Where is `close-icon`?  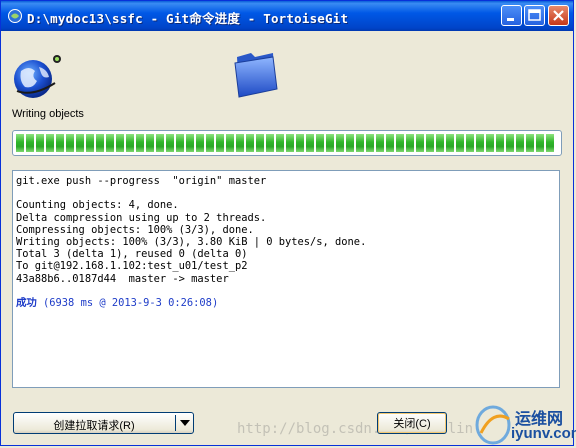 close-icon is located at coordinates (558, 15).